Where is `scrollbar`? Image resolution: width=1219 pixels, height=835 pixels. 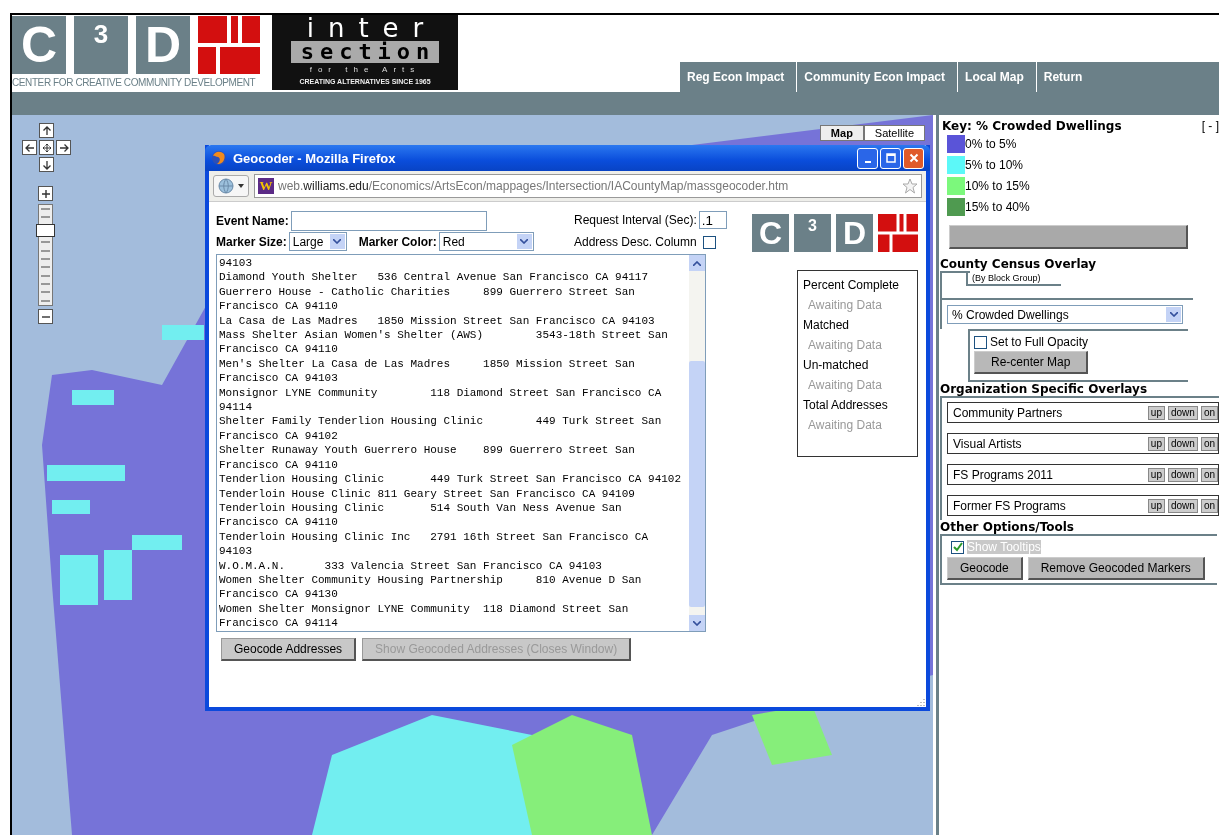 scrollbar is located at coordinates (697, 443).